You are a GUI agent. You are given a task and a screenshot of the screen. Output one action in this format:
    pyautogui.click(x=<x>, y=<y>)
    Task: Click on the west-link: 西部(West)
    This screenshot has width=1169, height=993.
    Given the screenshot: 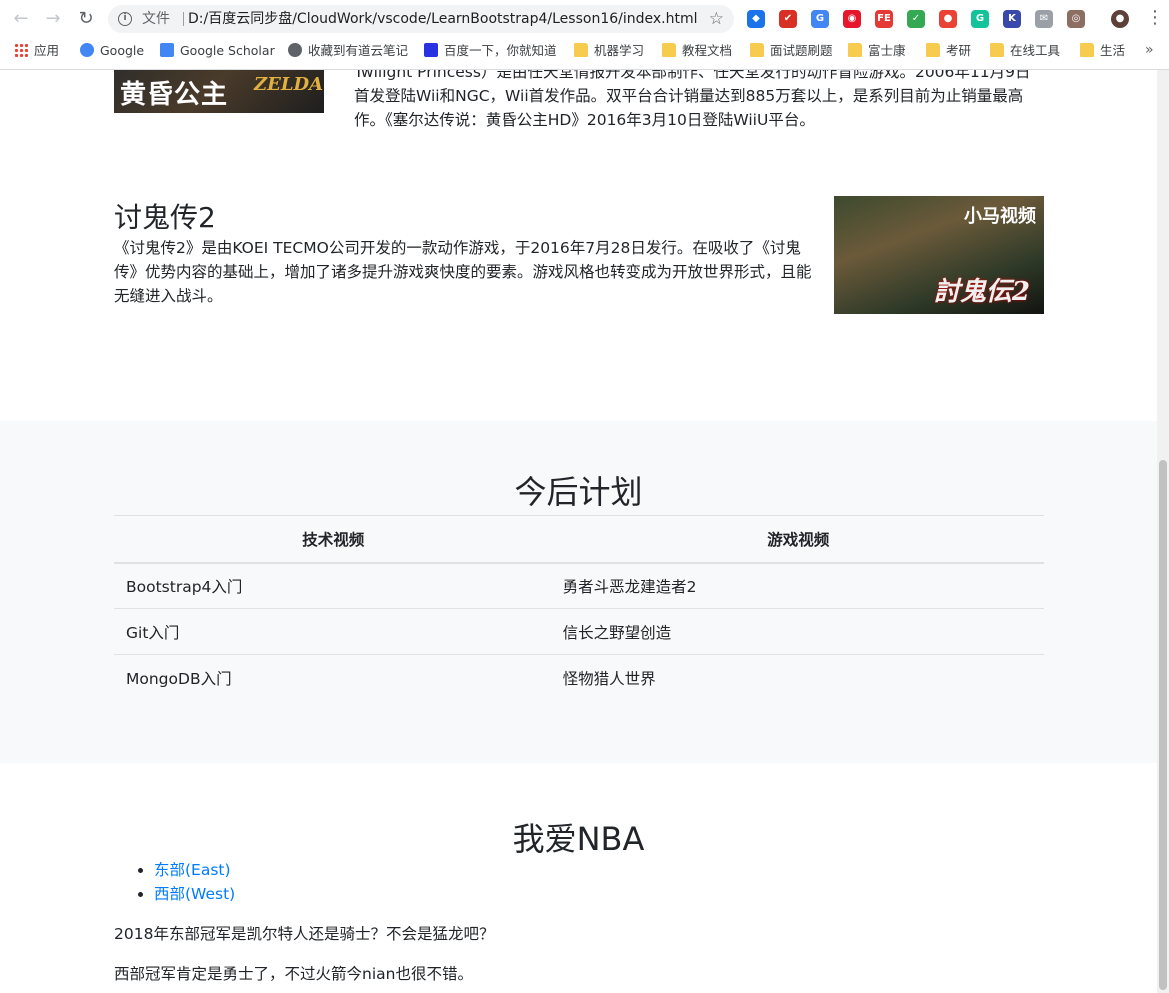 What is the action you would take?
    pyautogui.click(x=194, y=894)
    